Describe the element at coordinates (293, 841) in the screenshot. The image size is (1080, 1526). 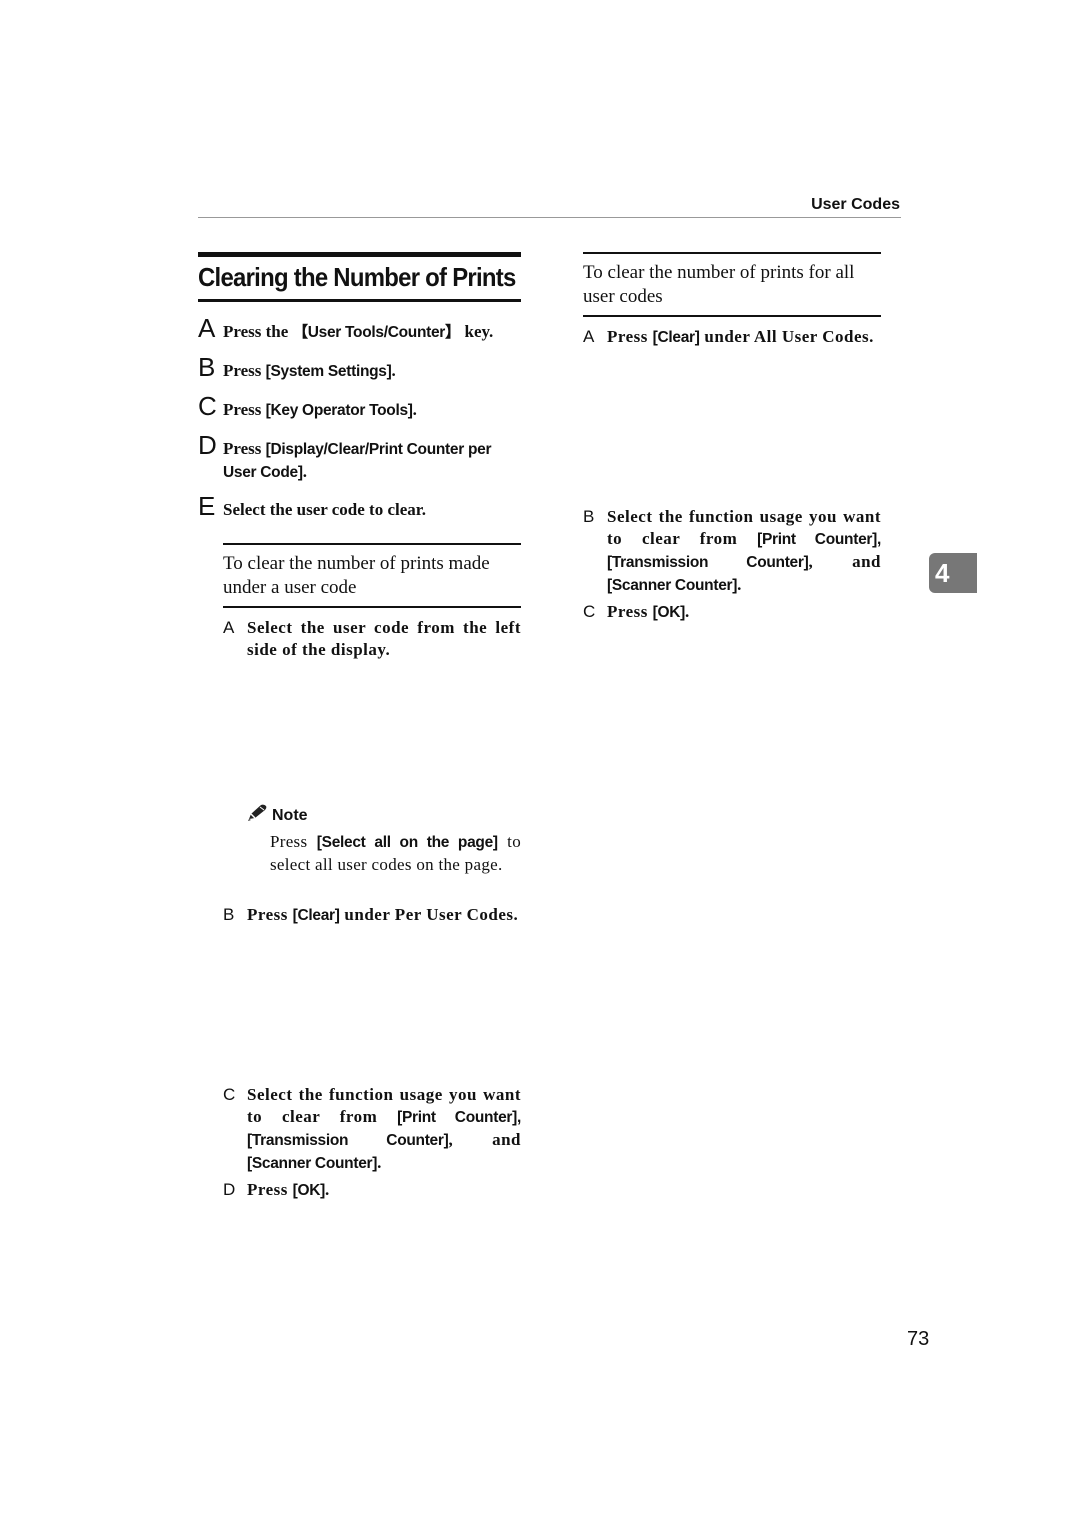
I see `note-text-start: Press` at that location.